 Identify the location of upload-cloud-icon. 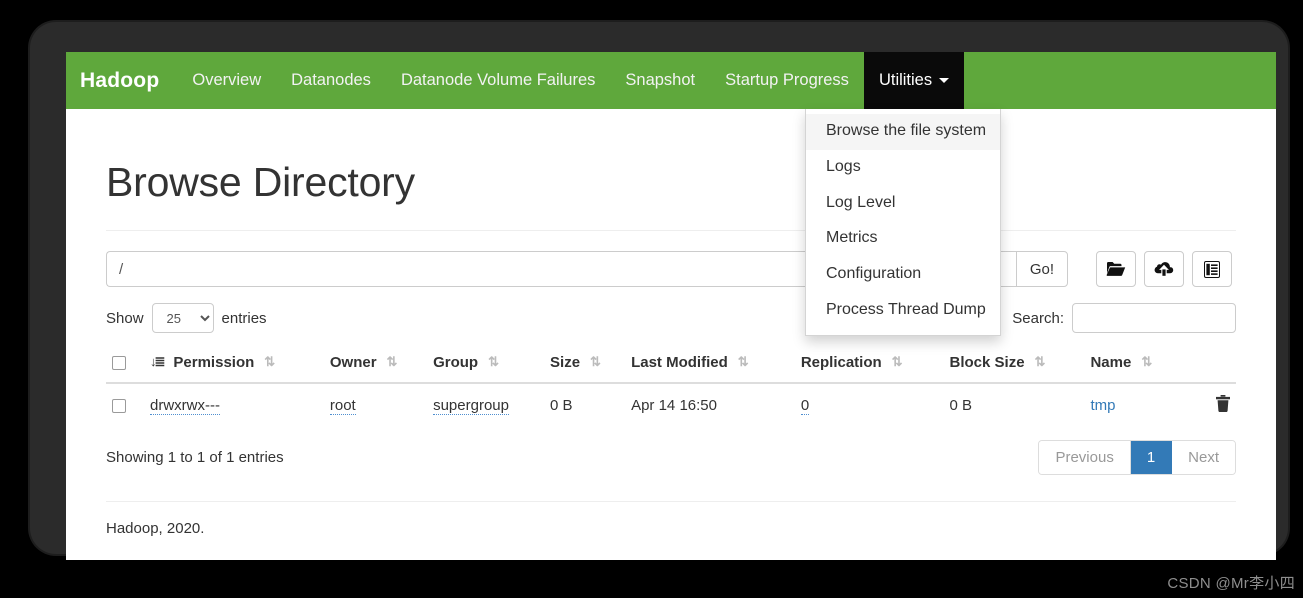
(1164, 269).